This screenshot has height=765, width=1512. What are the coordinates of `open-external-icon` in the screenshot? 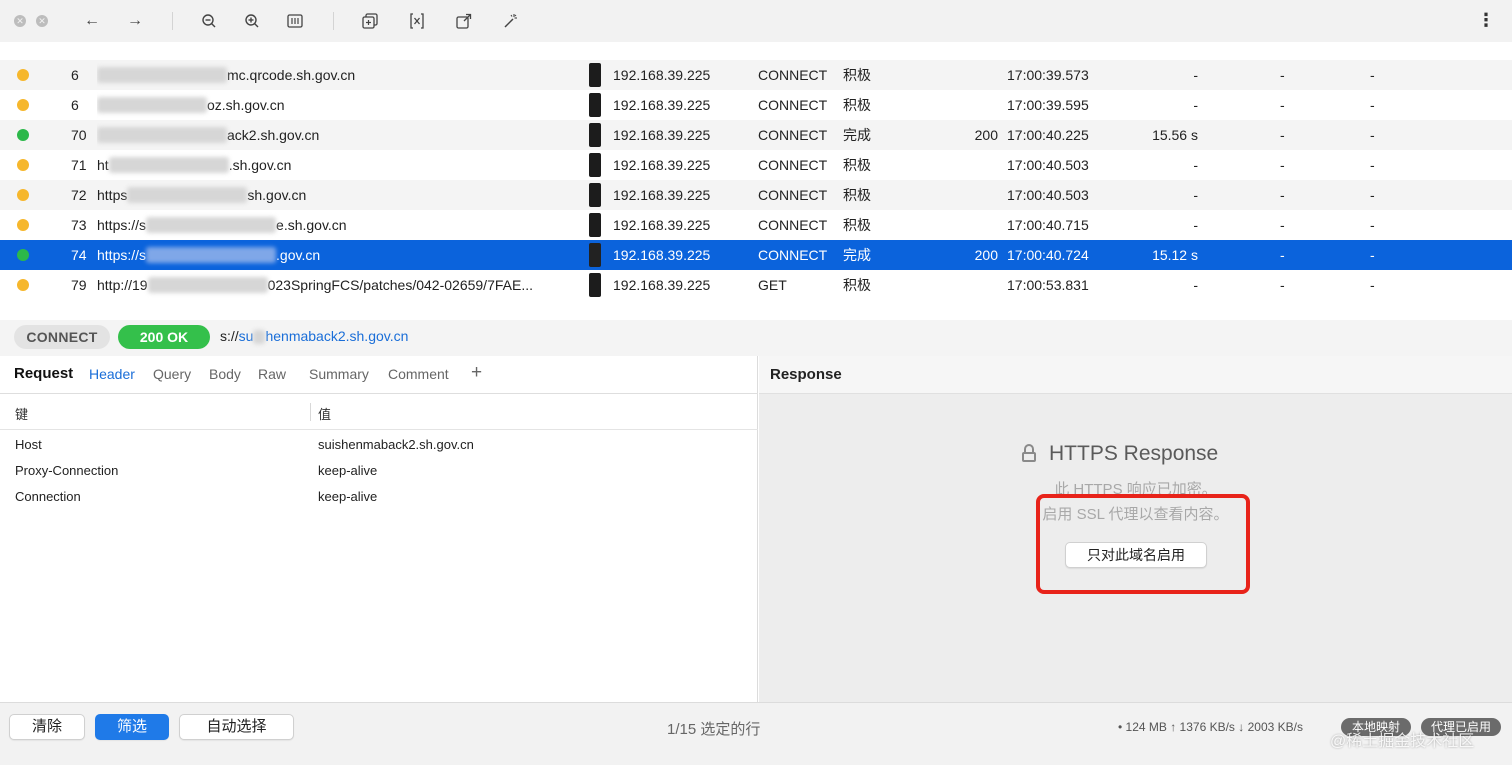 It's located at (464, 21).